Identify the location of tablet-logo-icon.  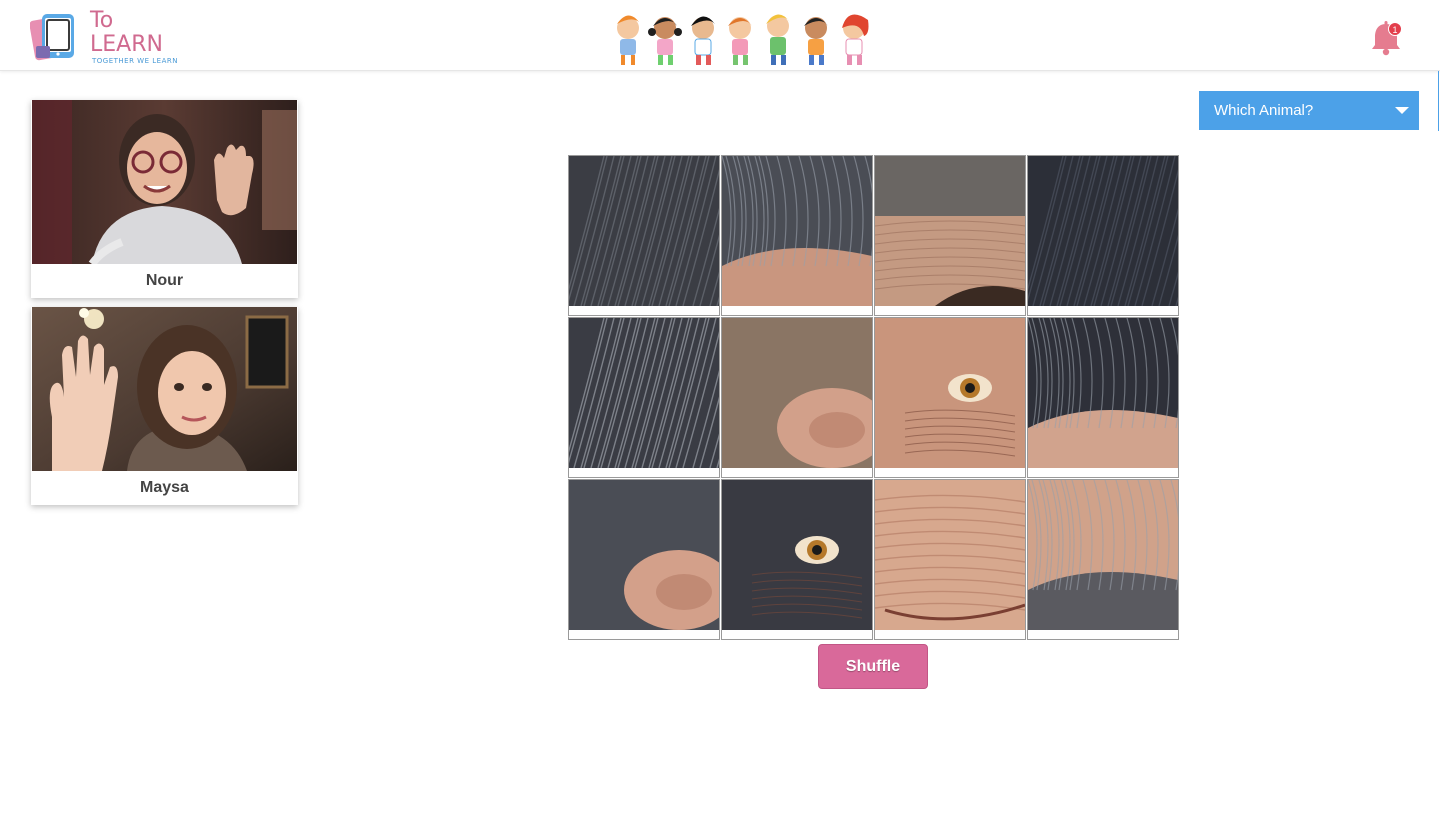
(56, 37).